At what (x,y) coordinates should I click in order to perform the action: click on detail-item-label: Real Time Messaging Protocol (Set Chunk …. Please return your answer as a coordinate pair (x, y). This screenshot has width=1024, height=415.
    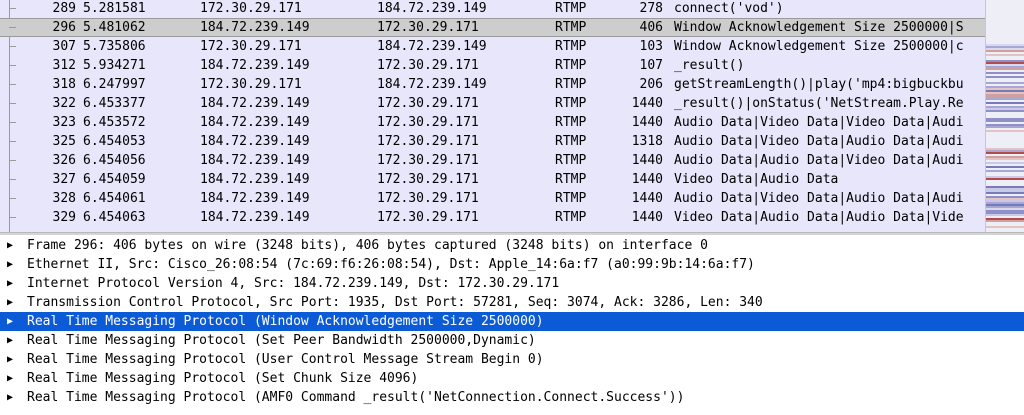
    Looking at the image, I should click on (223, 378).